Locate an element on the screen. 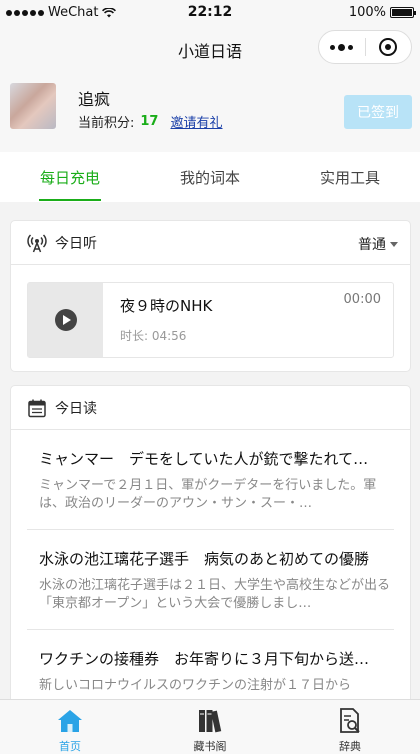 This screenshot has height=754, width=420. miniprogram-capsule is located at coordinates (365, 47).